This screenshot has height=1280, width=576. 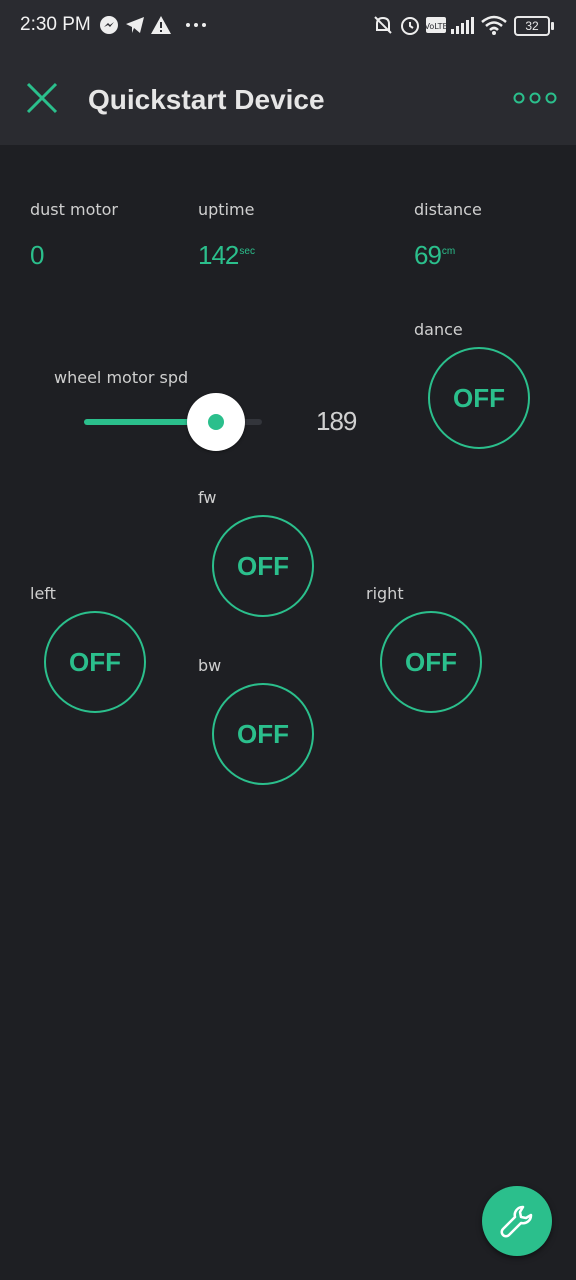 What do you see at coordinates (121, 377) in the screenshot?
I see `wheel-motor-label: wheel motor spd` at bounding box center [121, 377].